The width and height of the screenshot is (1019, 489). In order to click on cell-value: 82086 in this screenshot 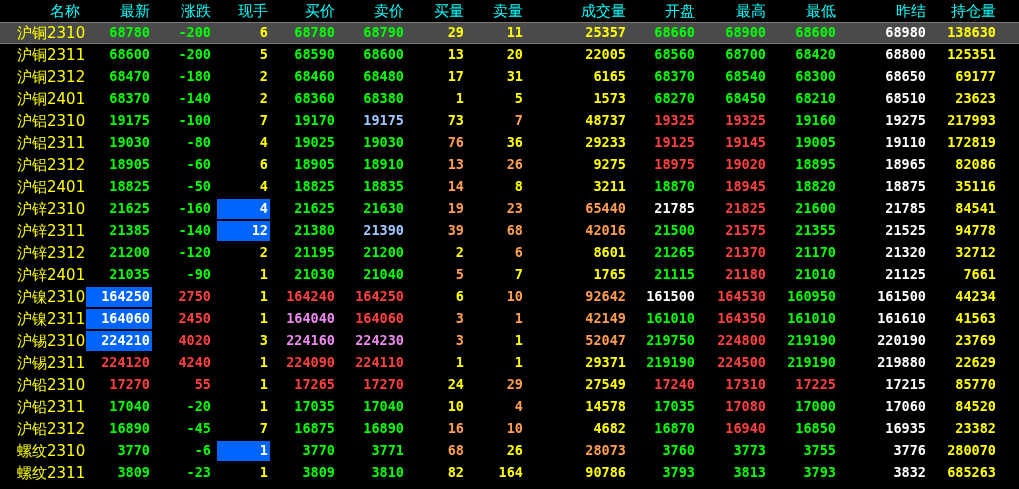, I will do `click(975, 165)`.